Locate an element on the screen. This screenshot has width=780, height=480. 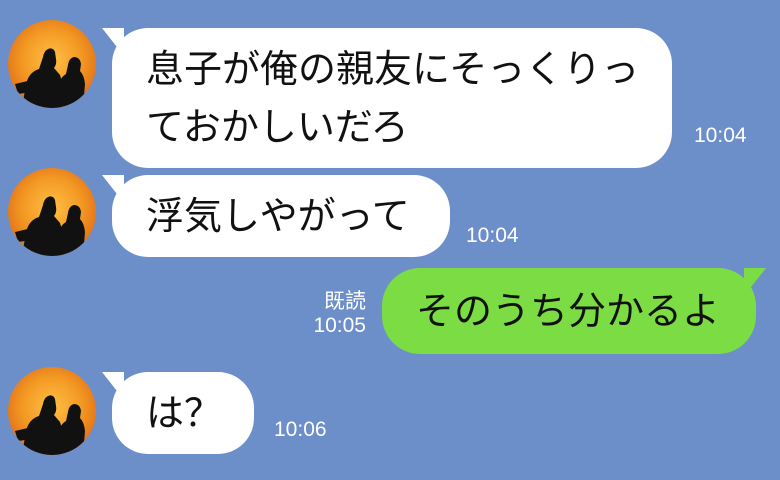
message-text-line: そのうち分かるよ is located at coordinates (568, 311).